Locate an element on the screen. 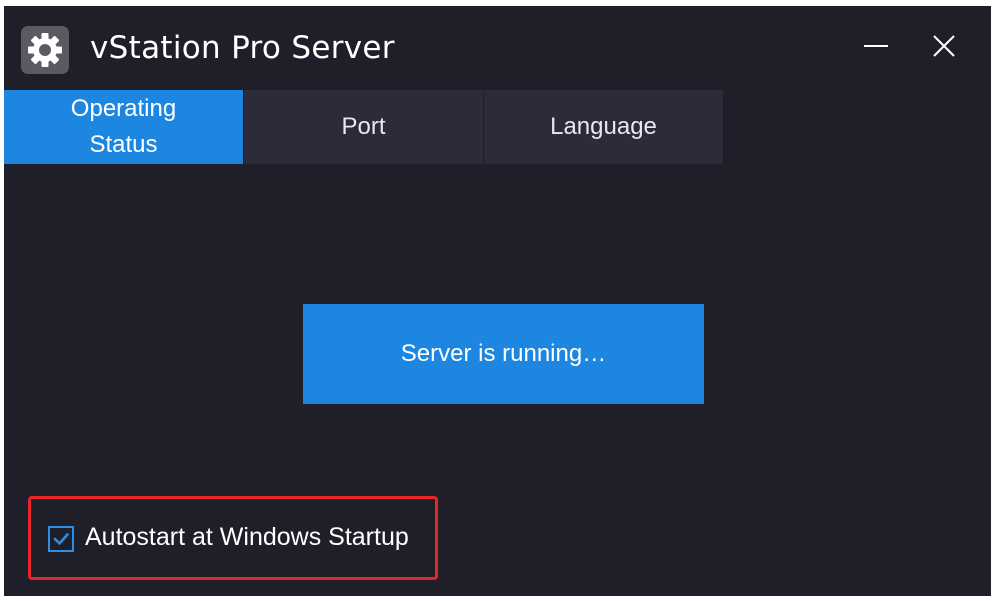 This screenshot has height=601, width=995. close-button is located at coordinates (944, 46).